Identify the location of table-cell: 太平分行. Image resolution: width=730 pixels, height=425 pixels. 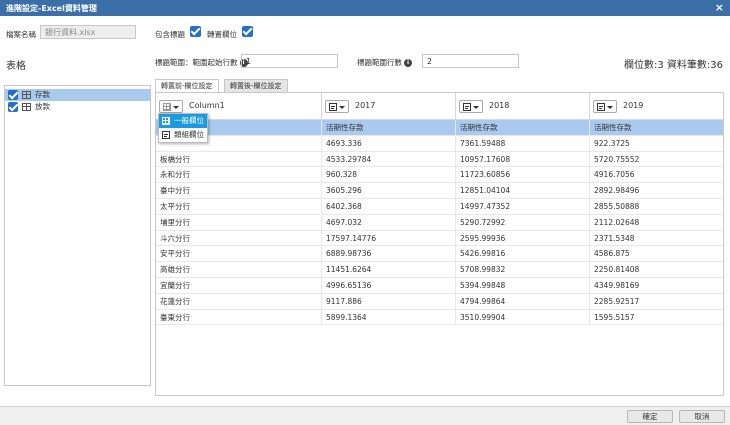
(239, 206).